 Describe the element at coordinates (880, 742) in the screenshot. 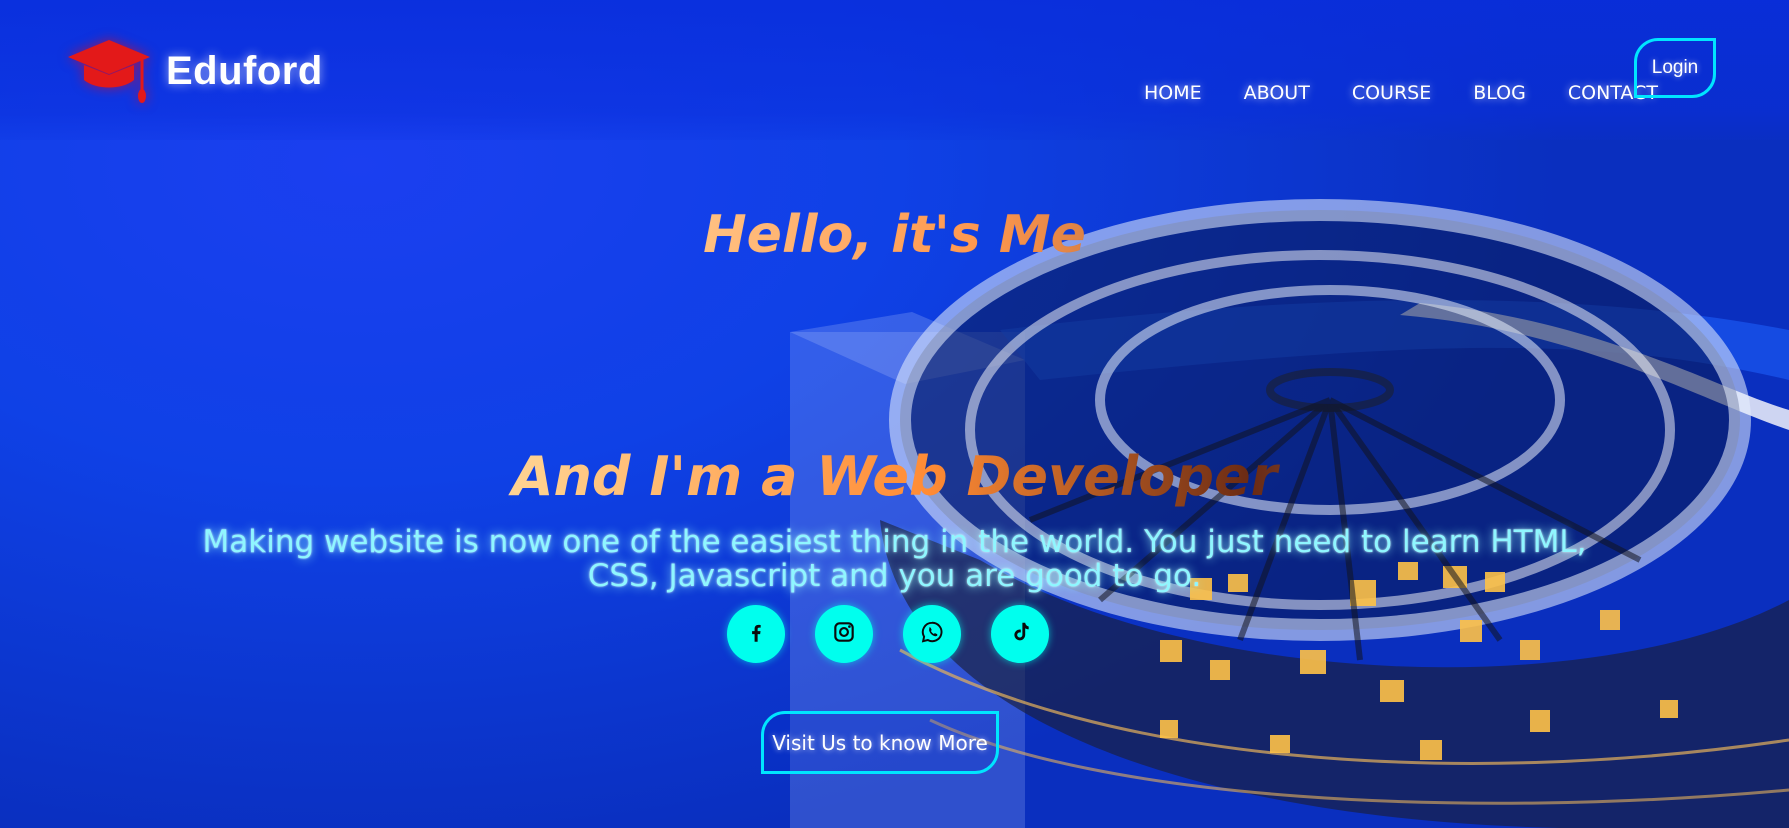

I see `visit-us-button: Visit Us to know More` at that location.